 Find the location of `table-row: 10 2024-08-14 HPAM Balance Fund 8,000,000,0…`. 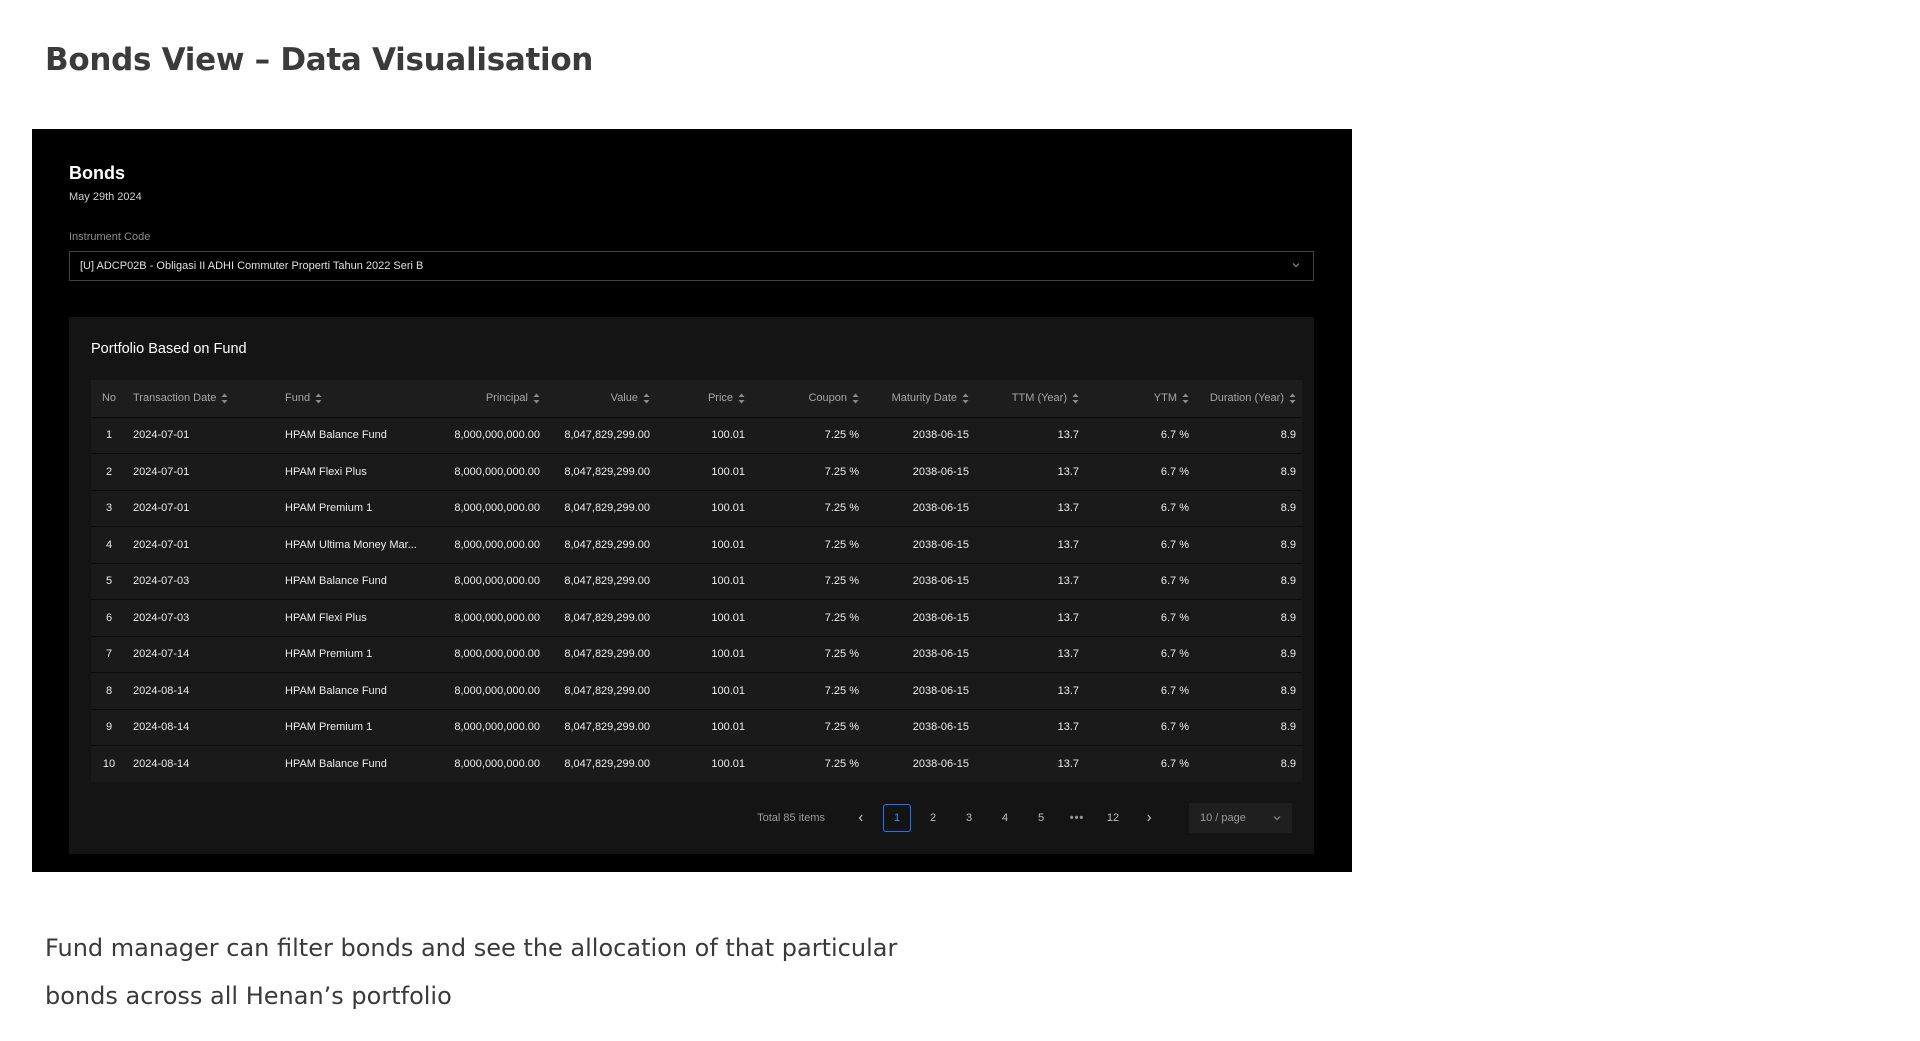

table-row: 10 2024-08-14 HPAM Balance Fund 8,000,000,0… is located at coordinates (696, 763).